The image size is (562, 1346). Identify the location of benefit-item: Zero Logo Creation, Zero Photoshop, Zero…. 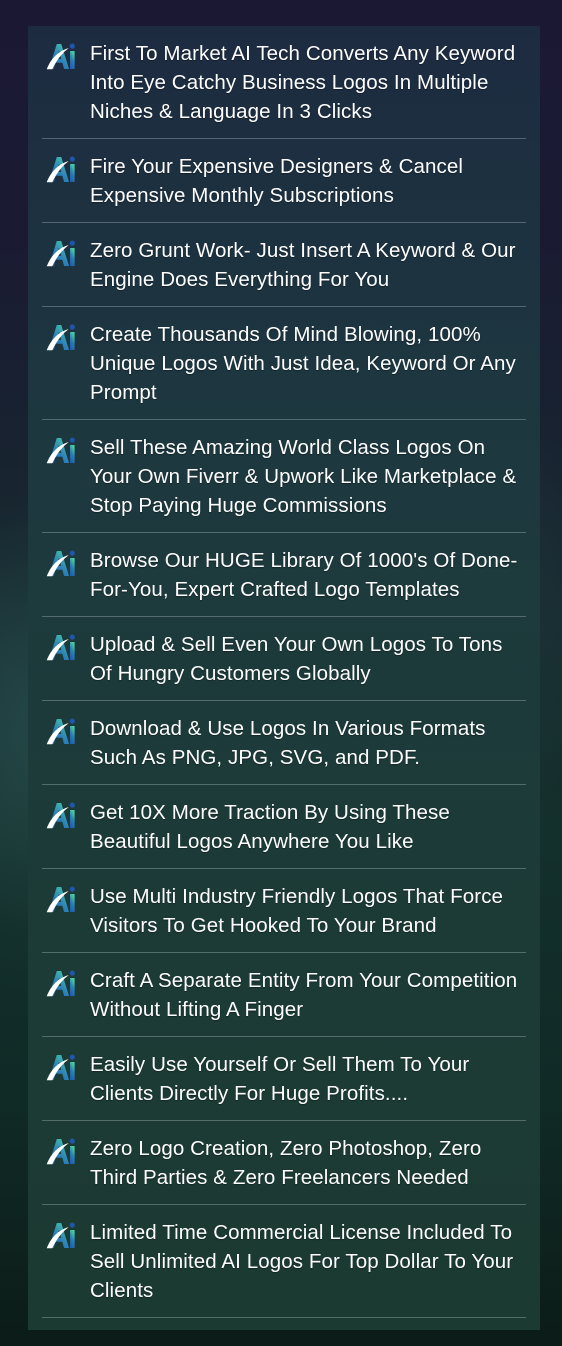
(284, 1163).